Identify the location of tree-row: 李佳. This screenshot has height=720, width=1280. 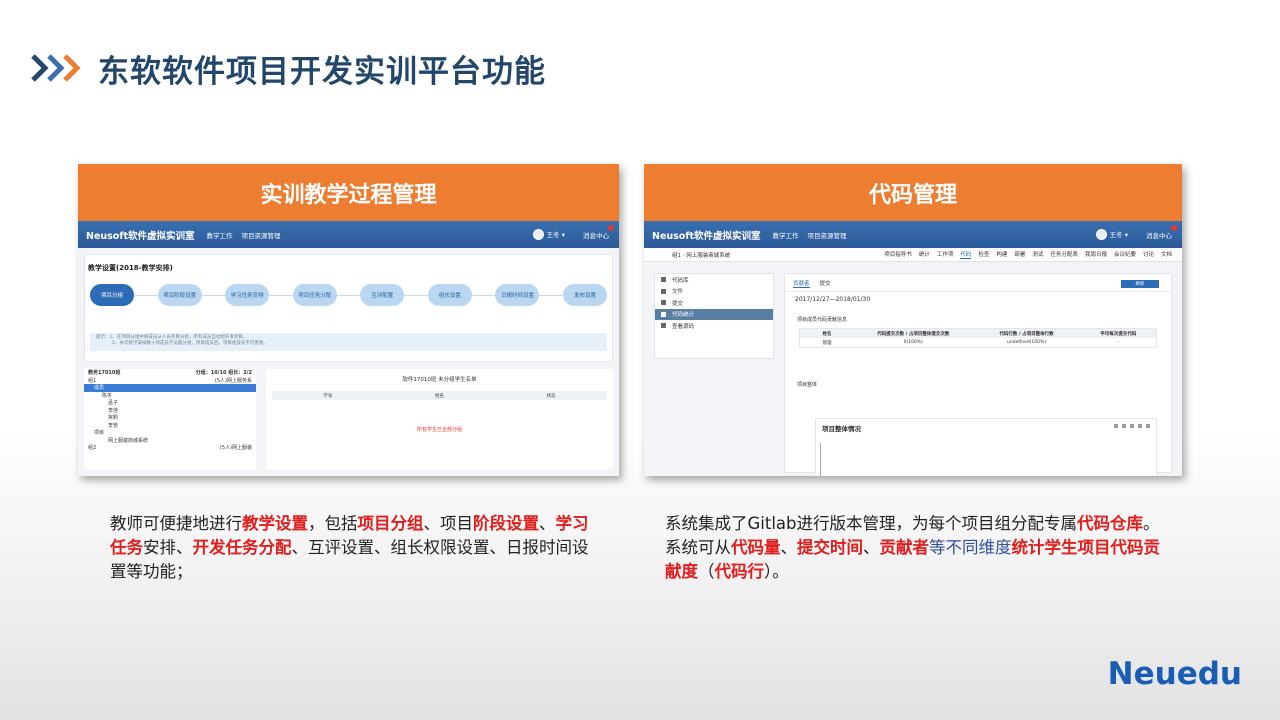
(170, 411).